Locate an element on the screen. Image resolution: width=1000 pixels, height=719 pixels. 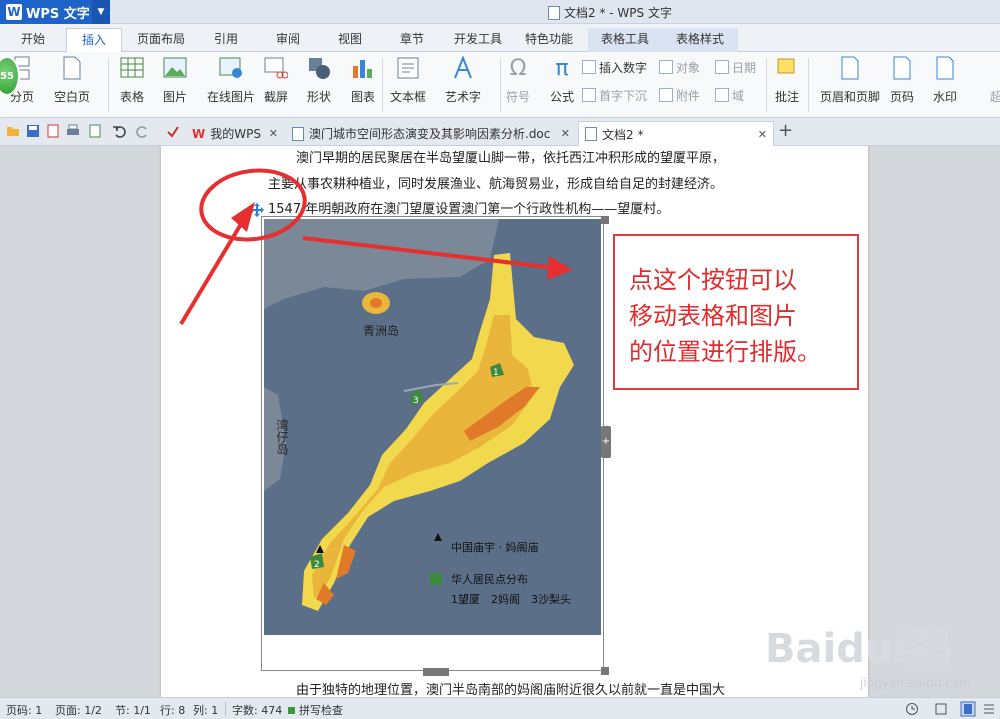
tab-references: 引用 is located at coordinates (226, 40).